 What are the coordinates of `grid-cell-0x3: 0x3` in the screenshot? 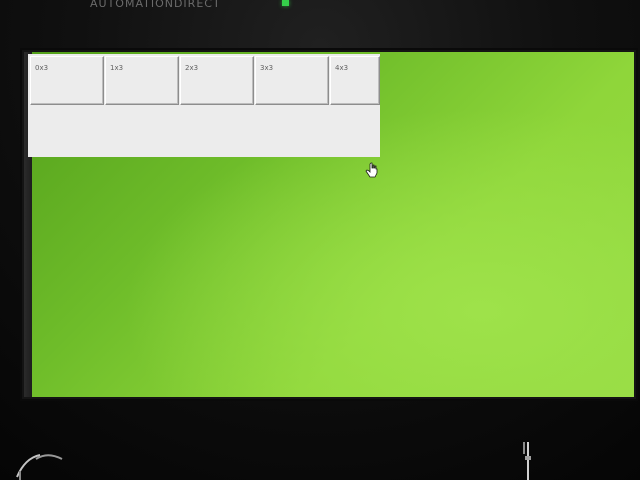 It's located at (67, 80).